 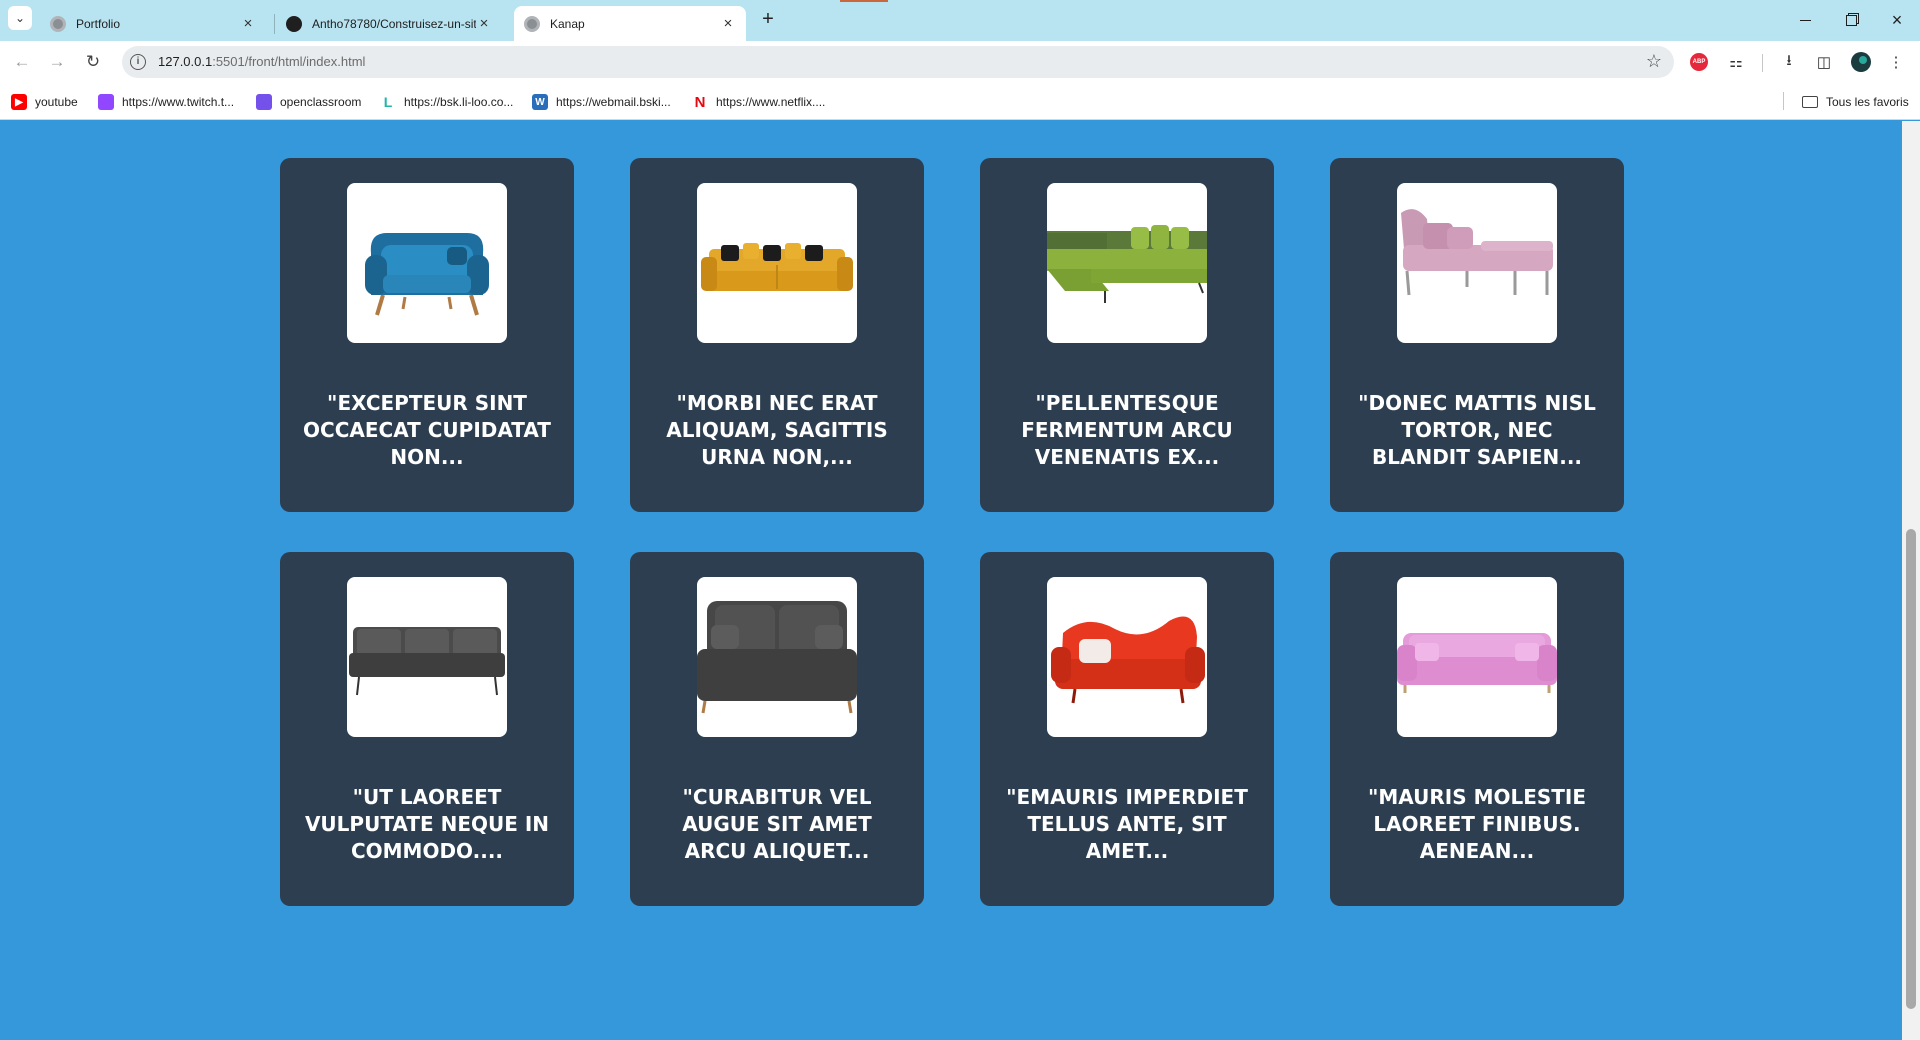 What do you see at coordinates (1810, 102) in the screenshot?
I see `folder-icon` at bounding box center [1810, 102].